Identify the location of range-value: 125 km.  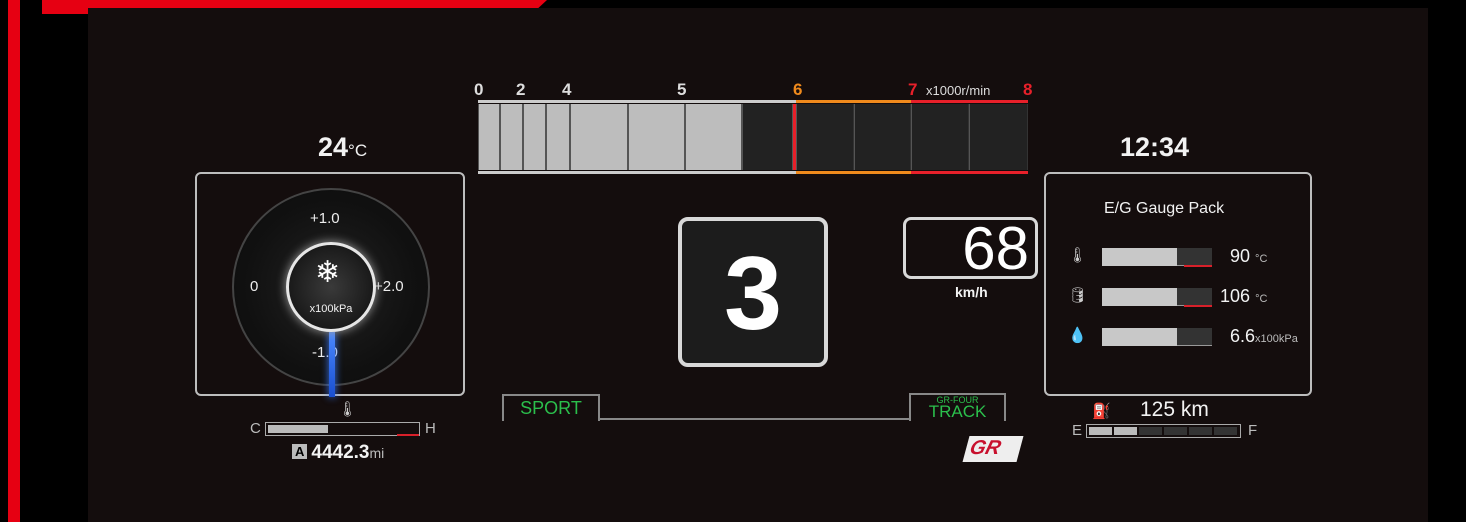
(1174, 409).